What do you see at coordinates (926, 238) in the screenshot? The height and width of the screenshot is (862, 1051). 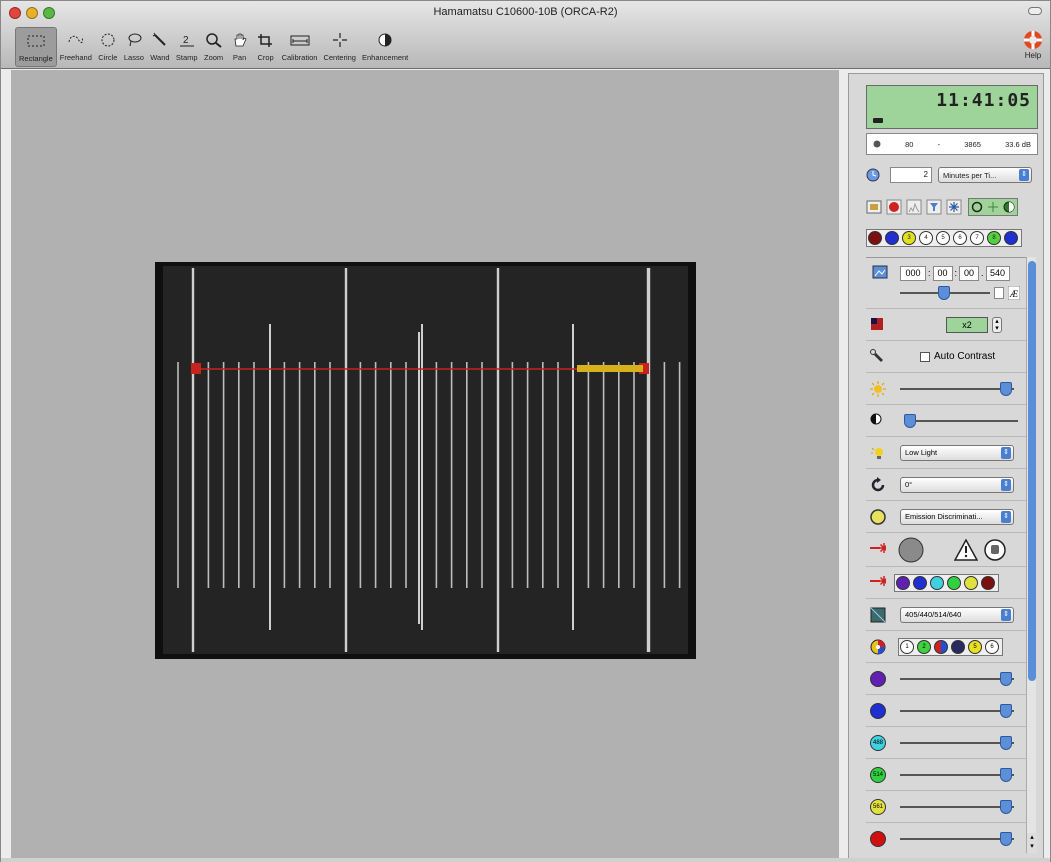 I see `channel-4-button: 4` at bounding box center [926, 238].